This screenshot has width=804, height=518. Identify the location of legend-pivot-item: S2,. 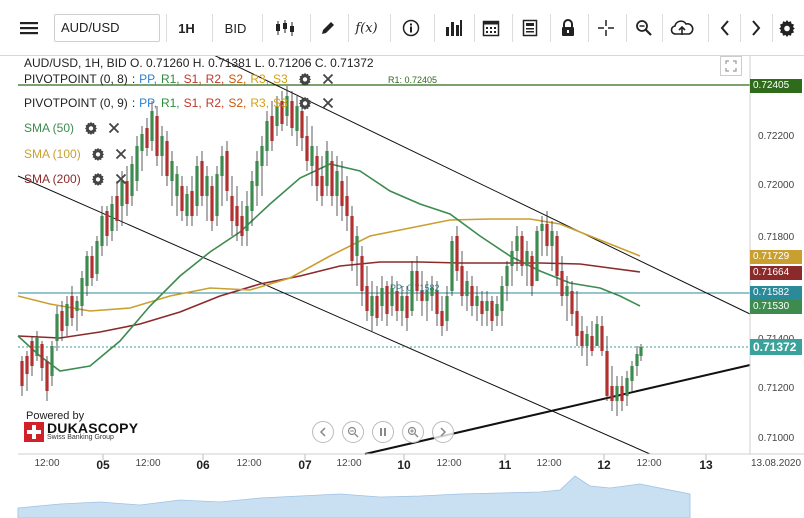
(237, 103).